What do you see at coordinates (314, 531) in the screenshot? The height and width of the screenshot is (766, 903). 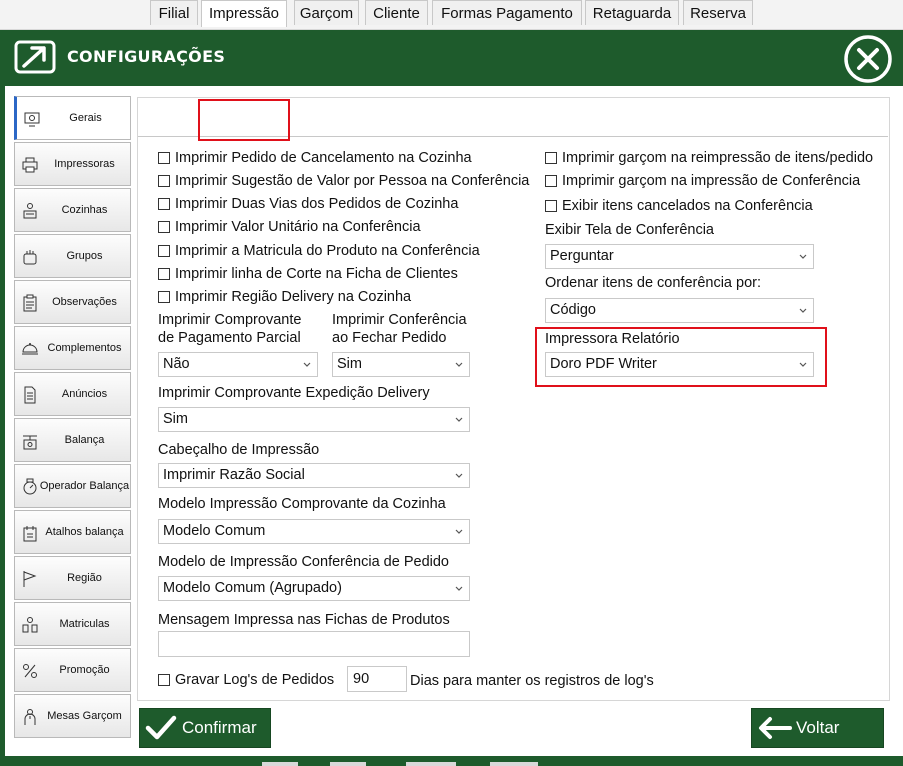 I see `modelo-cozinha-select: Modelo Comum` at bounding box center [314, 531].